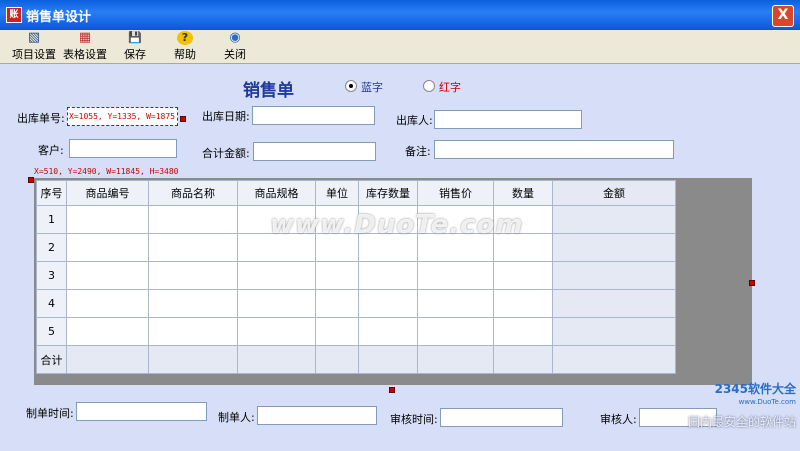 The image size is (800, 451). What do you see at coordinates (236, 417) in the screenshot?
I see `maker-label: 制单人:` at bounding box center [236, 417].